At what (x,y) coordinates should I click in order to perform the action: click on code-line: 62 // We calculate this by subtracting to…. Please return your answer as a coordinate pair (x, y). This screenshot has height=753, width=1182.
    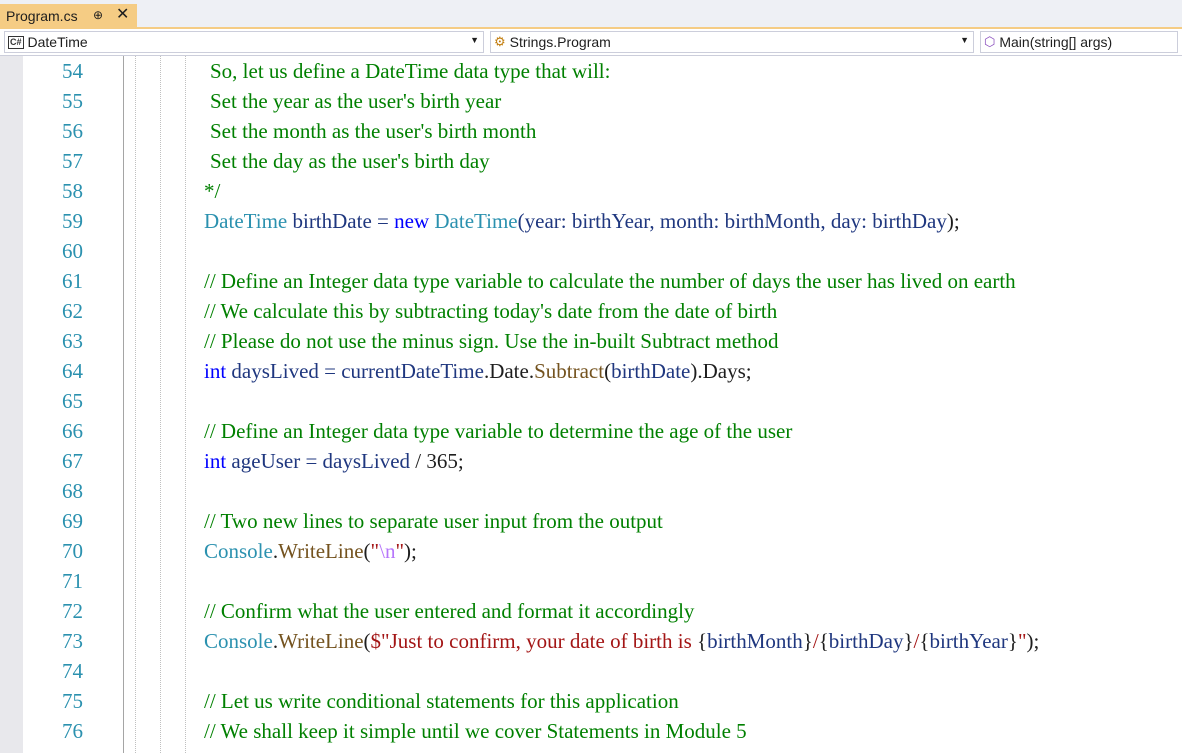
    Looking at the image, I should click on (591, 311).